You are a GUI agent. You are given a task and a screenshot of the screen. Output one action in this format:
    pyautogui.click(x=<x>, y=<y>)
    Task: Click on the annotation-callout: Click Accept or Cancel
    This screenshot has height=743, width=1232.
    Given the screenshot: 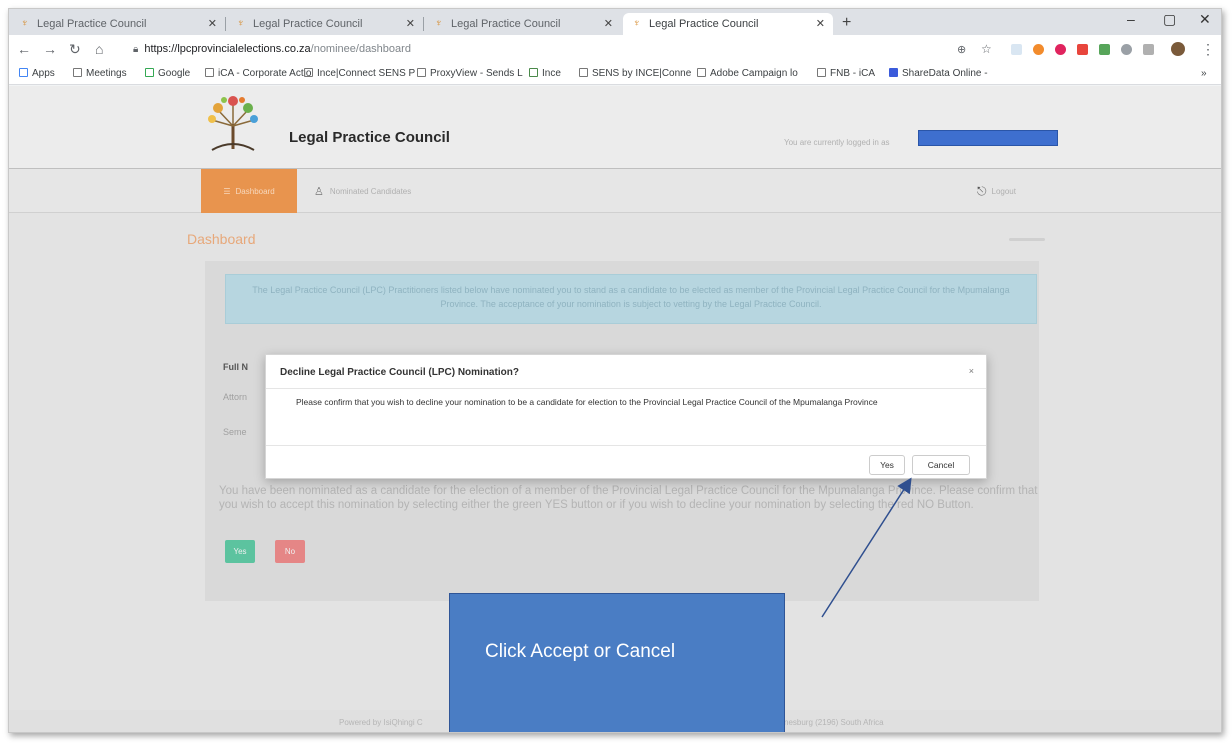 What is the action you would take?
    pyautogui.click(x=617, y=662)
    